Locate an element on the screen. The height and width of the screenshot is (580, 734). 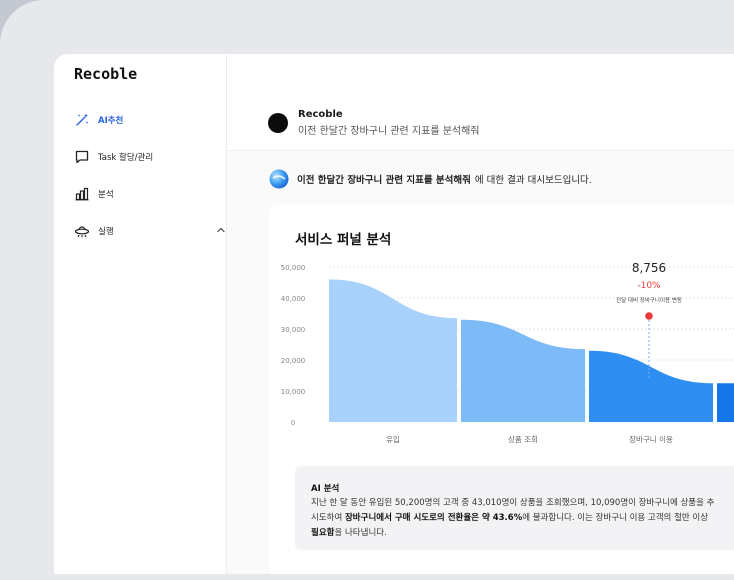
y-tick-label: 20,000 is located at coordinates (293, 361).